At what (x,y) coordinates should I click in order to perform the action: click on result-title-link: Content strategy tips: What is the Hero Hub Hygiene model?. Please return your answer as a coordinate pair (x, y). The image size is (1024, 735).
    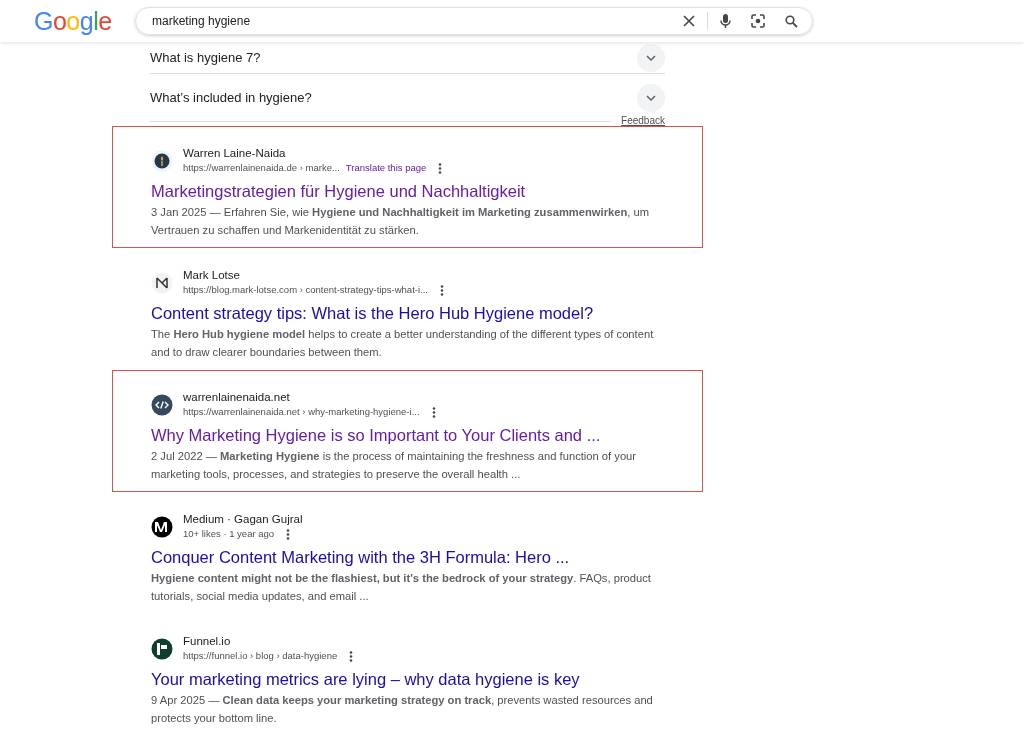
    Looking at the image, I should click on (407, 313).